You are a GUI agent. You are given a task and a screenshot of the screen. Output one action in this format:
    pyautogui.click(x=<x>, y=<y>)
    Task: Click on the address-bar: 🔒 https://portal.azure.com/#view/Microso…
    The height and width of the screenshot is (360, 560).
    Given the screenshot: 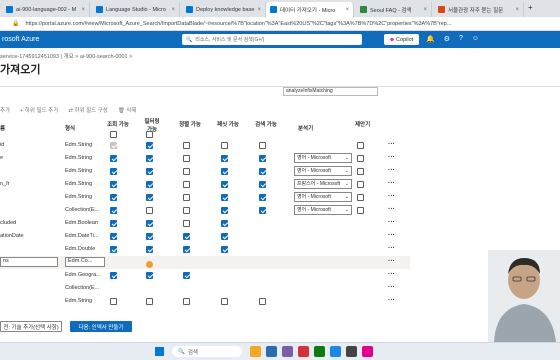 What is the action you would take?
    pyautogui.click(x=280, y=24)
    